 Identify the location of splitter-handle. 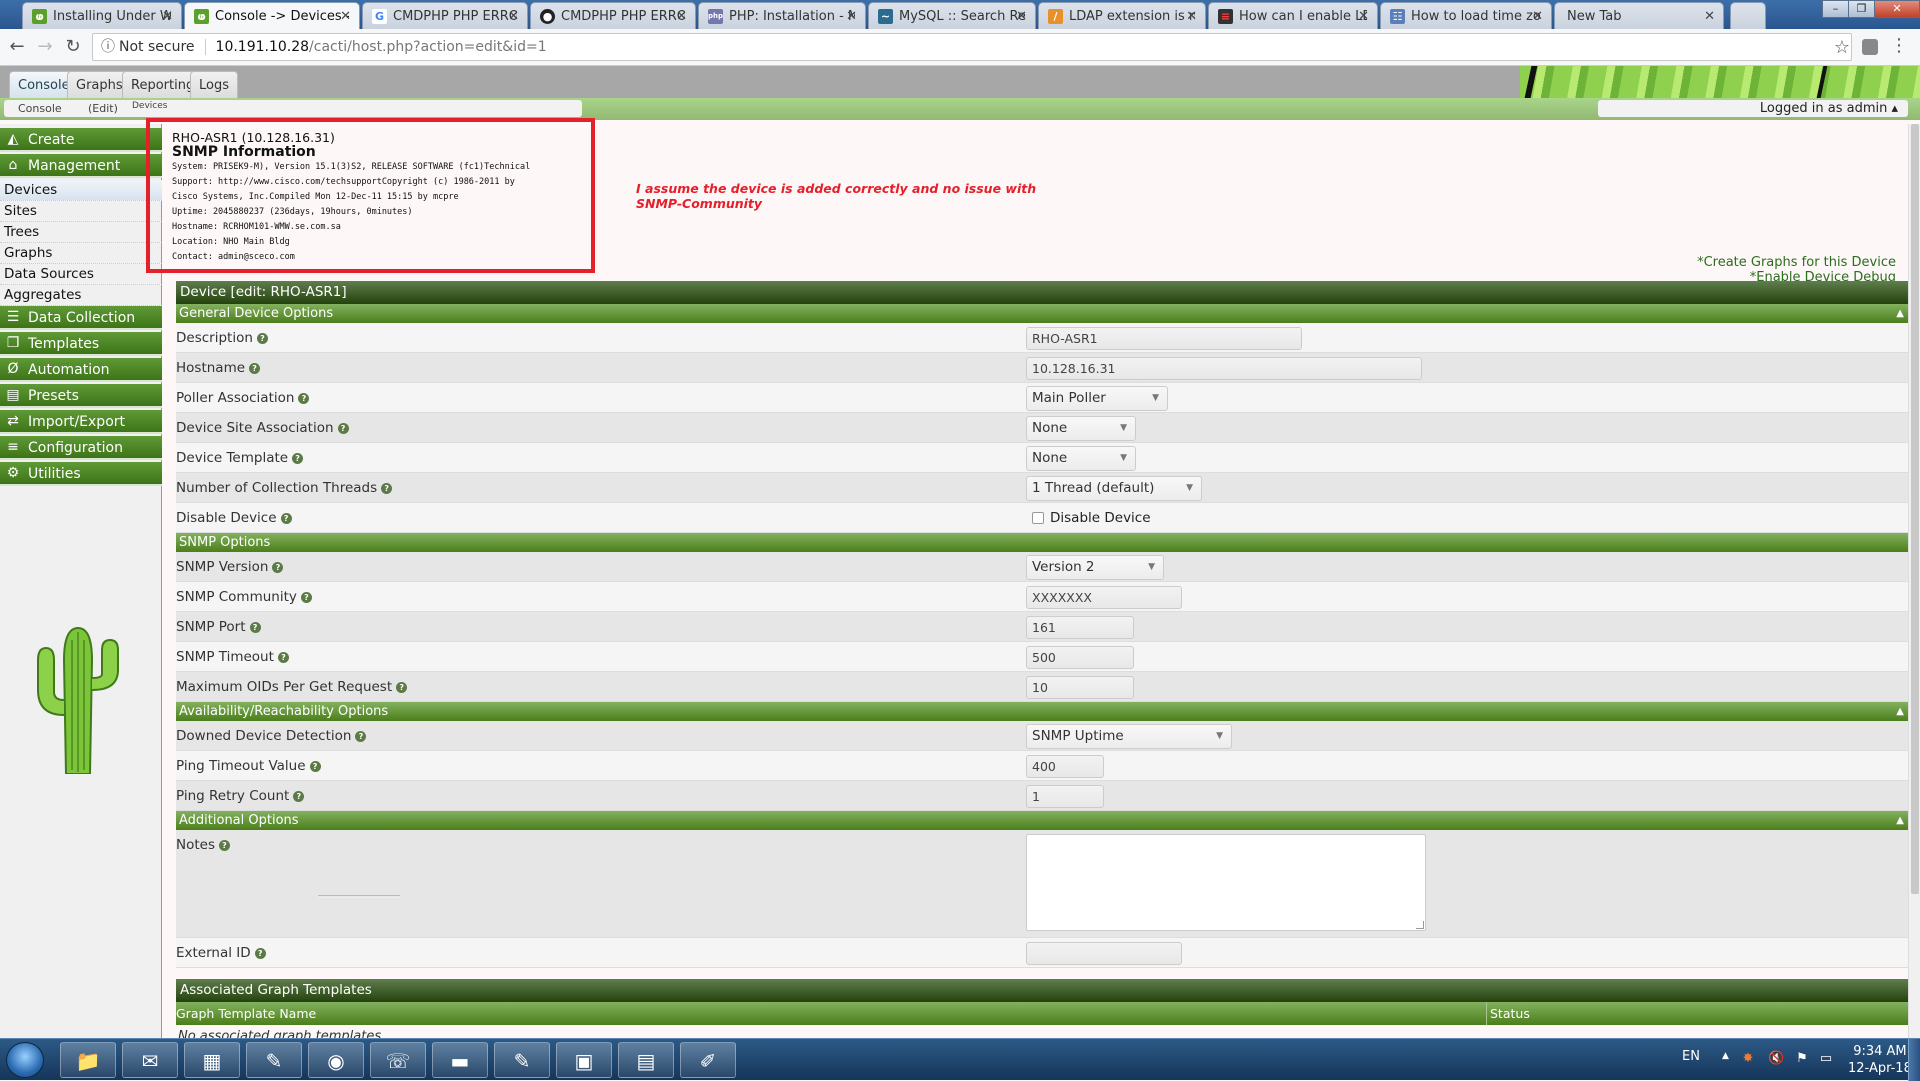
(359, 896).